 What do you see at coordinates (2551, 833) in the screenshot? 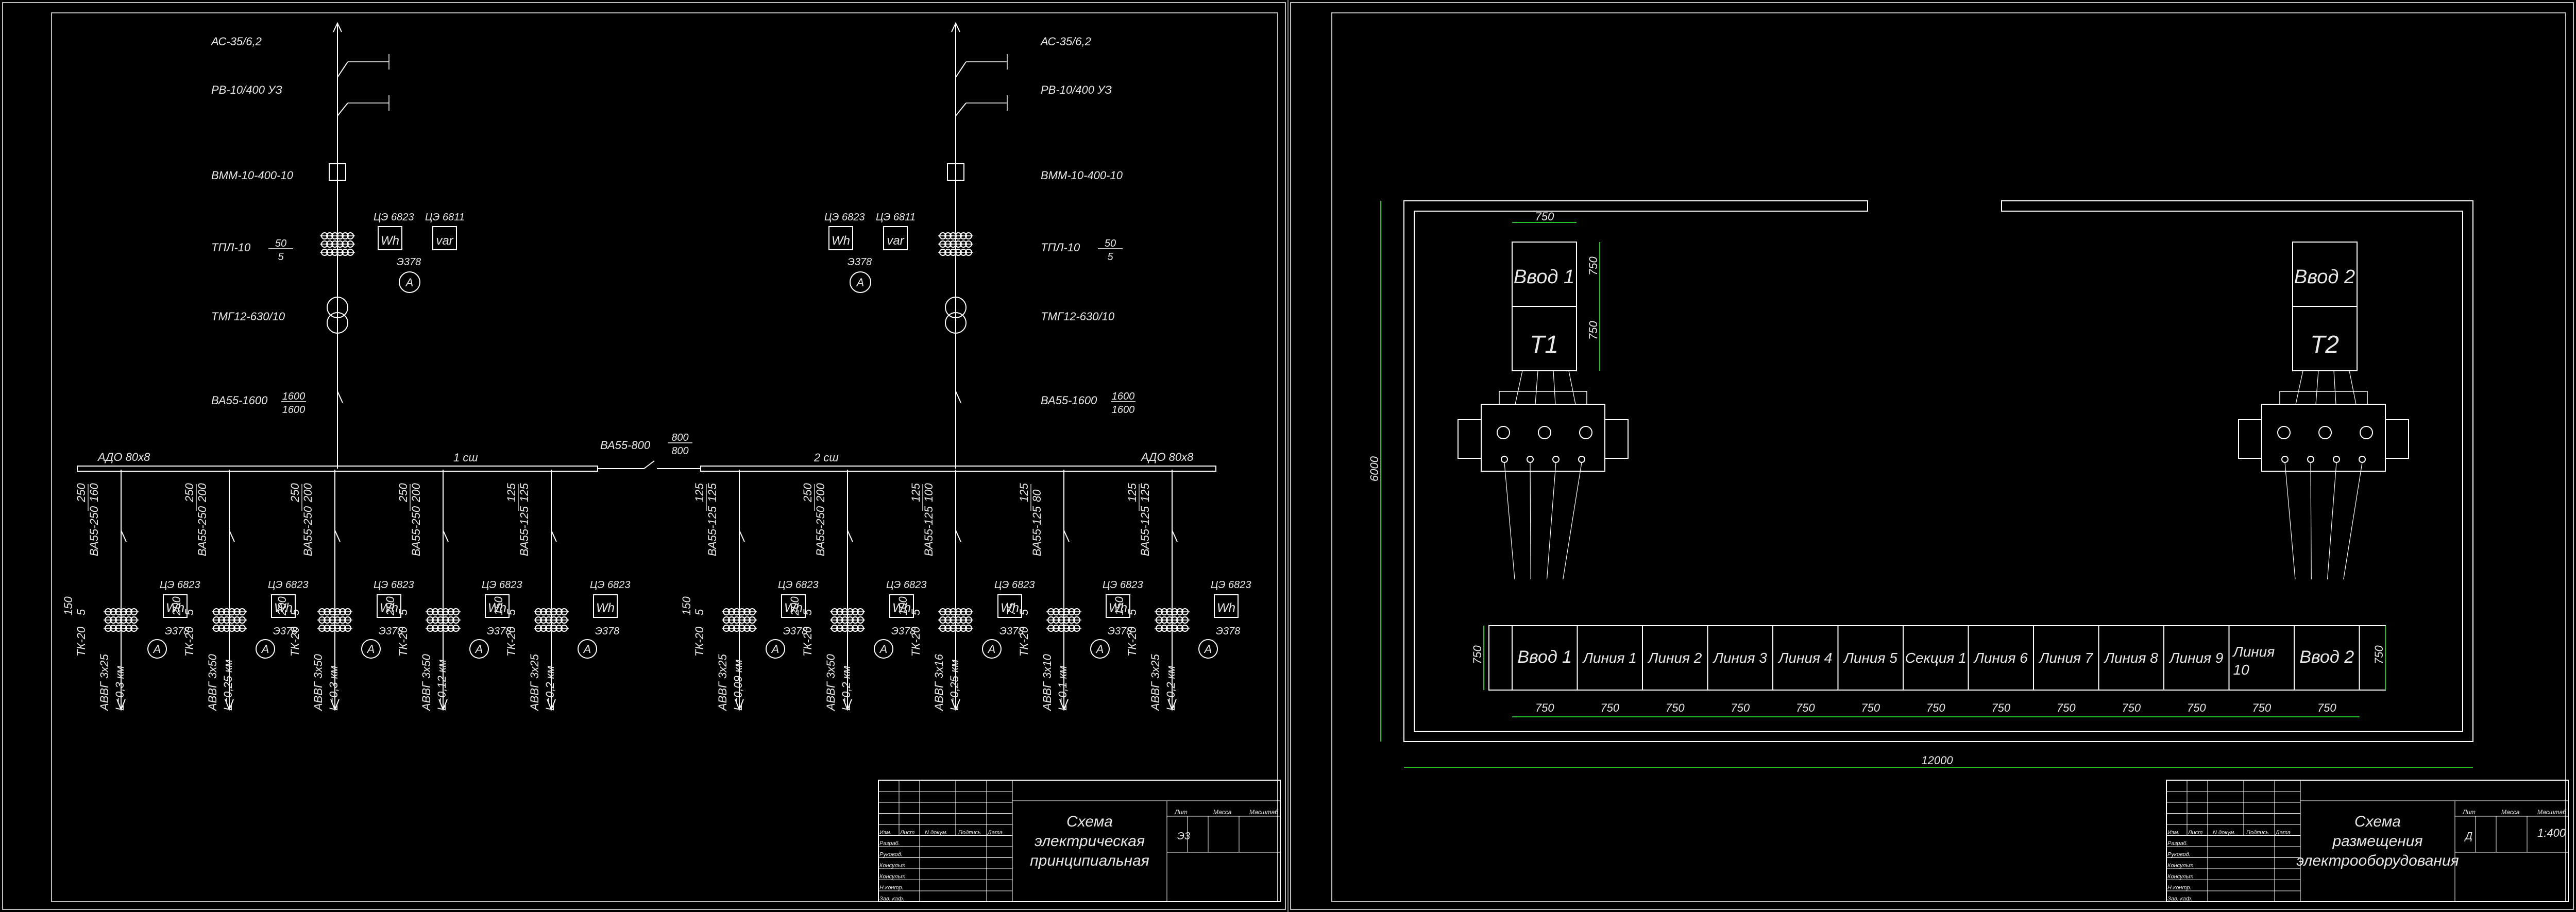
I see `scale-value: 1:400` at bounding box center [2551, 833].